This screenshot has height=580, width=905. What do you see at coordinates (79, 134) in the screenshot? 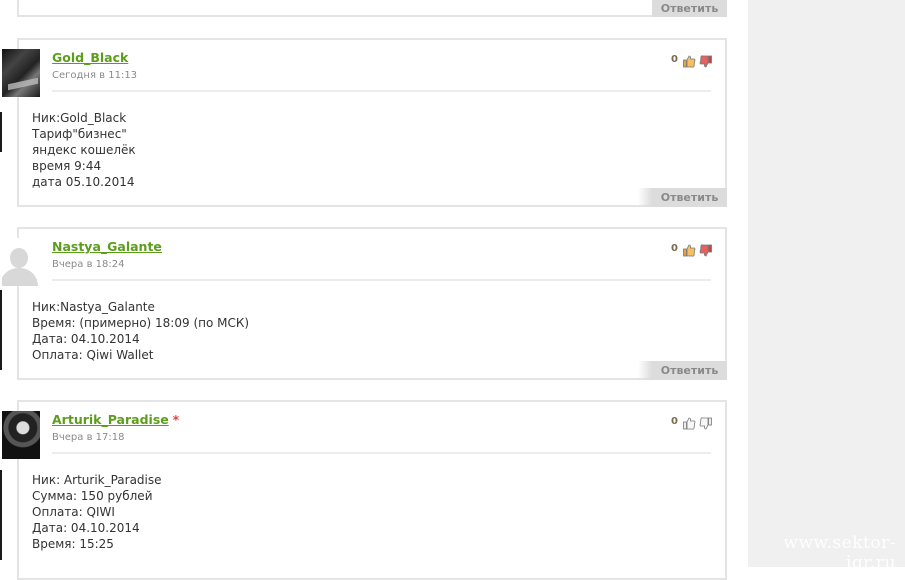
I see `comment-line: Тариф"бизнес"` at bounding box center [79, 134].